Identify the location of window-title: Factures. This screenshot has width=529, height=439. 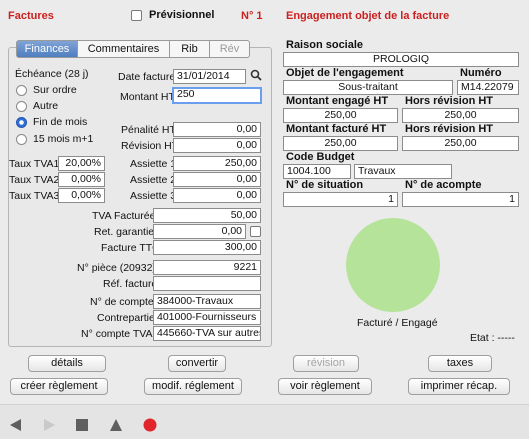
(31, 16).